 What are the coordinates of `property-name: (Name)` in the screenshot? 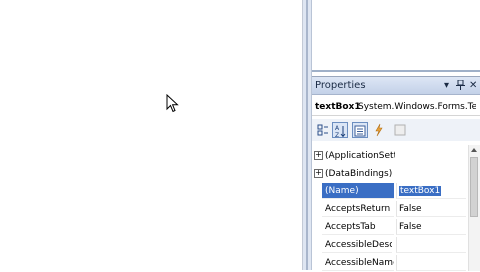 It's located at (358, 191).